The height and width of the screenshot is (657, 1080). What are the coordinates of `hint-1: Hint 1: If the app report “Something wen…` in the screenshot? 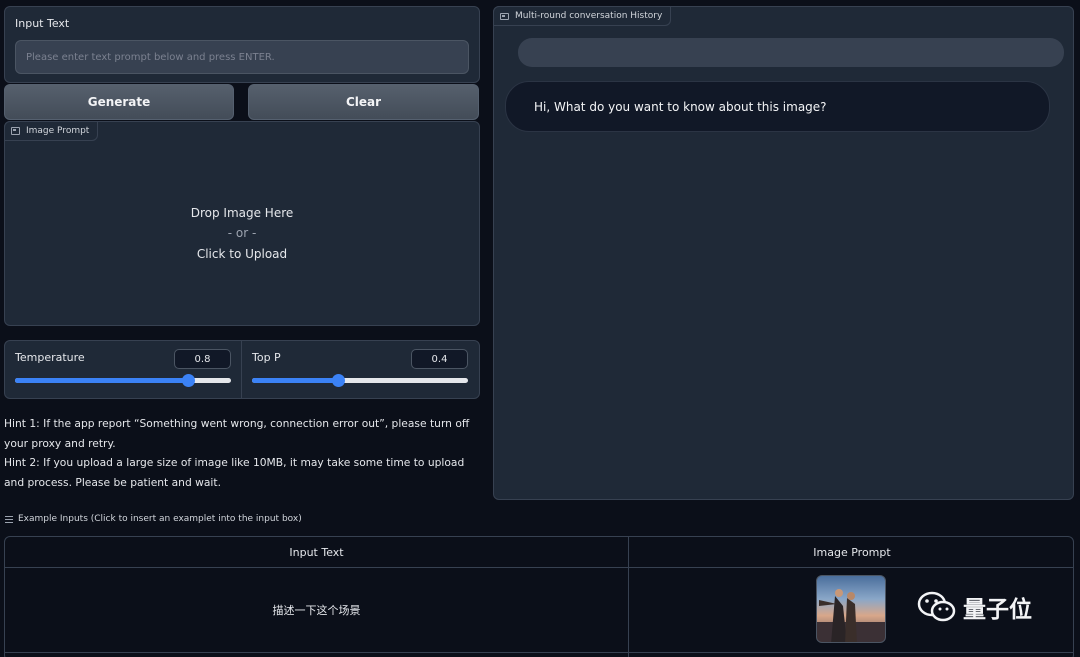 It's located at (237, 433).